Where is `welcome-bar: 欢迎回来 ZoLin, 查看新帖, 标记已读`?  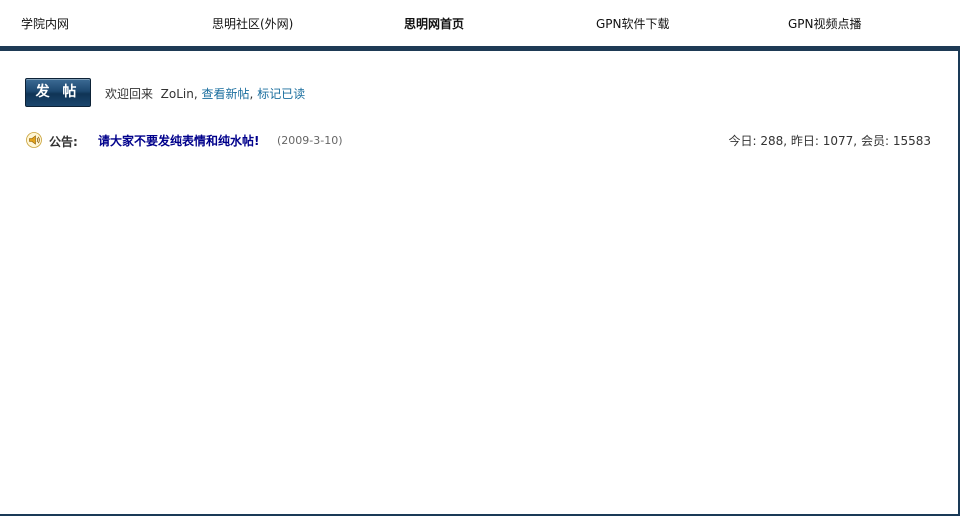
welcome-bar: 欢迎回来 ZoLin, 查看新帖, 标记已读 is located at coordinates (205, 93).